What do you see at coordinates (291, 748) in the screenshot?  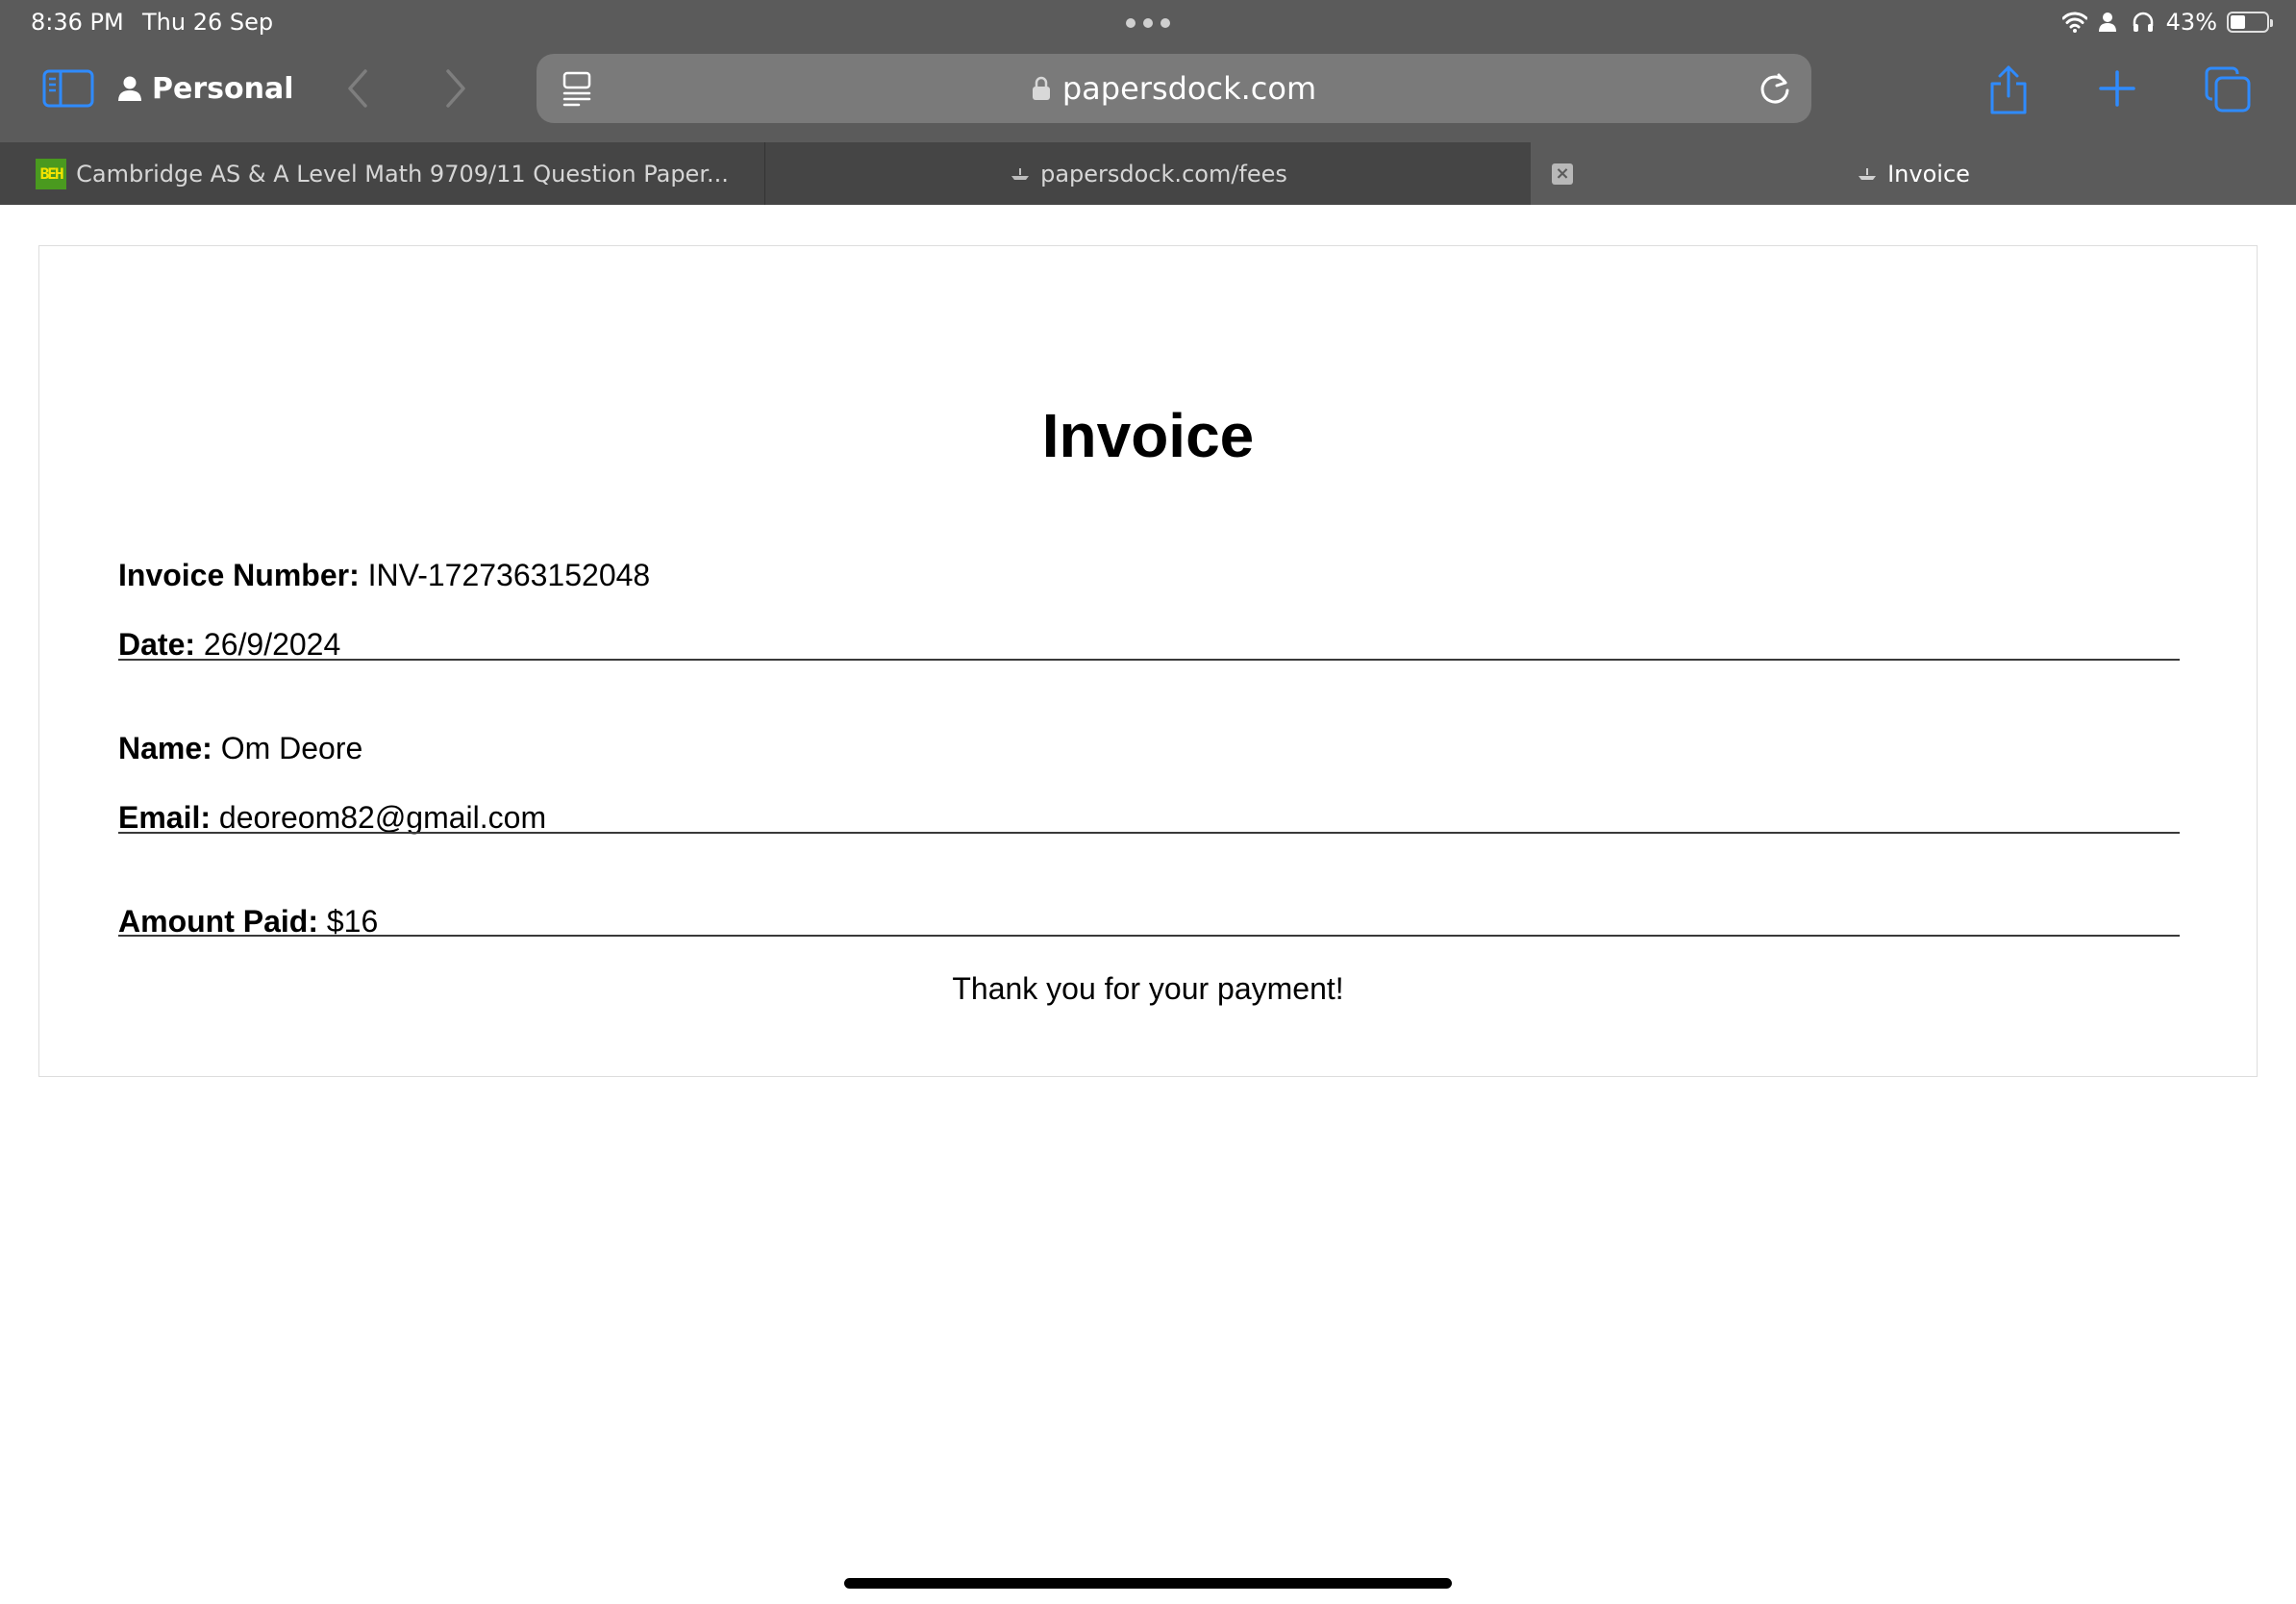 I see `name-value: Om Deore` at bounding box center [291, 748].